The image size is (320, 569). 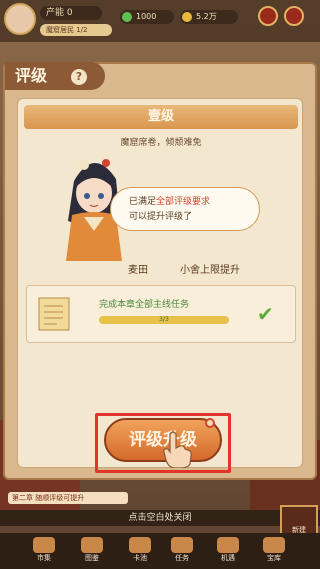 I want to click on modal-title: 评级, so click(x=55, y=76).